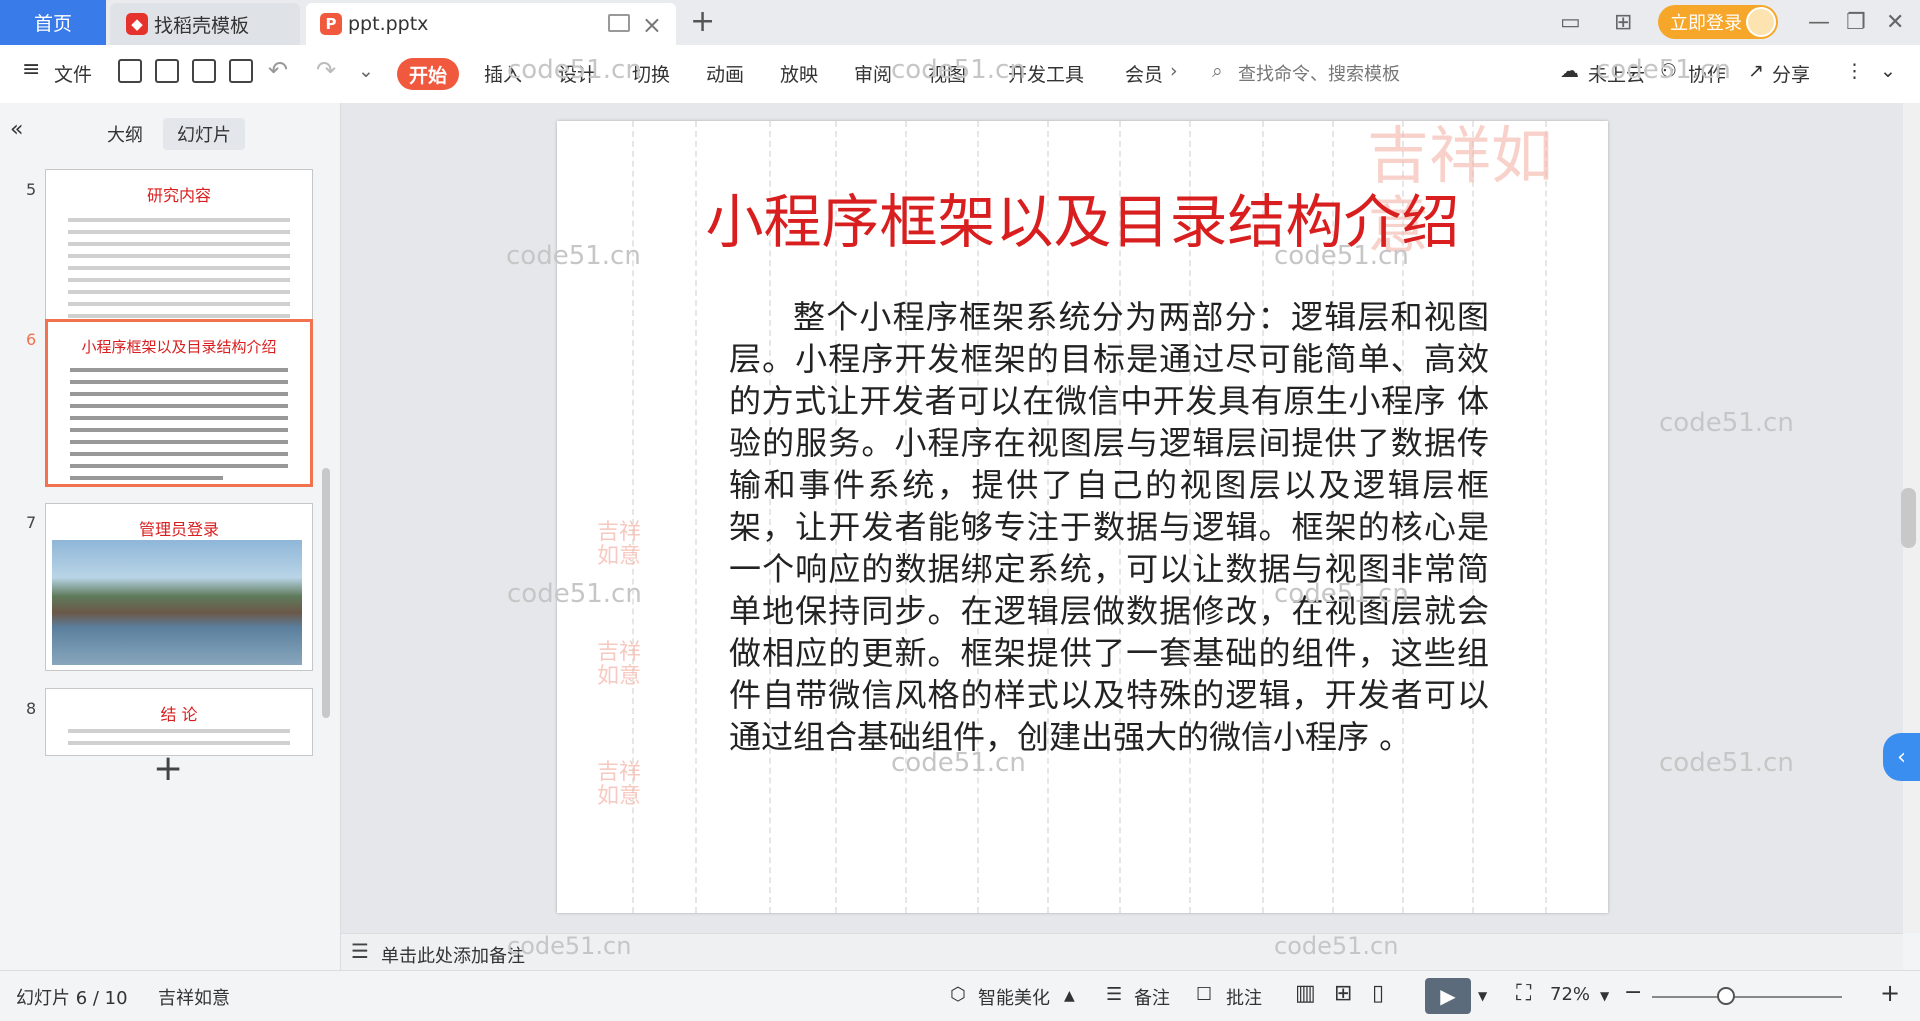 The width and height of the screenshot is (1920, 1021). I want to click on zoom-dropdown-icon: ▼, so click(1604, 996).